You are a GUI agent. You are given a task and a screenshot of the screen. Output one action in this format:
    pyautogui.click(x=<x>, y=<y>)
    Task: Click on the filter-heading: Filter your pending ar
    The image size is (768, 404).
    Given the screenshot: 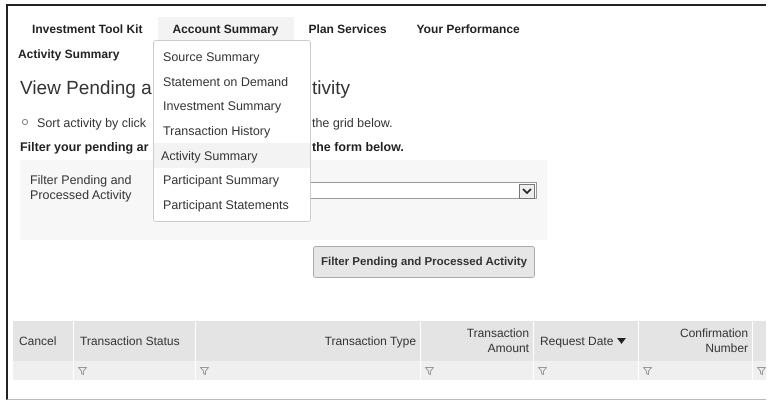 What is the action you would take?
    pyautogui.click(x=84, y=147)
    